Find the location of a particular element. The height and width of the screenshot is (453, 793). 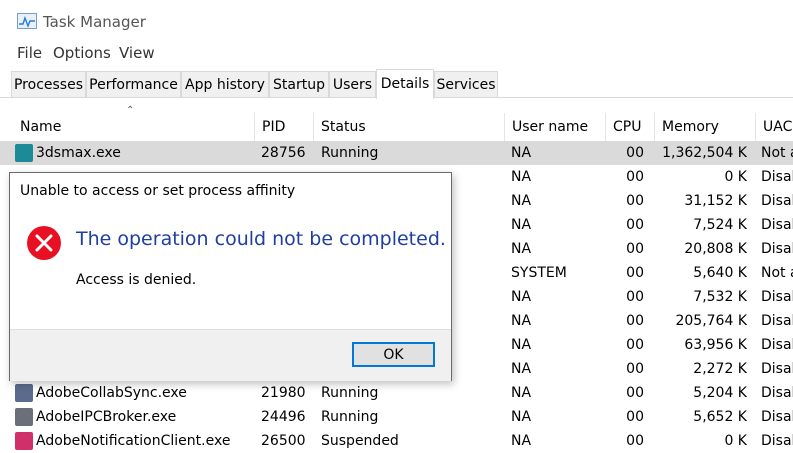

cell-memory: 2,272 K is located at coordinates (720, 369).